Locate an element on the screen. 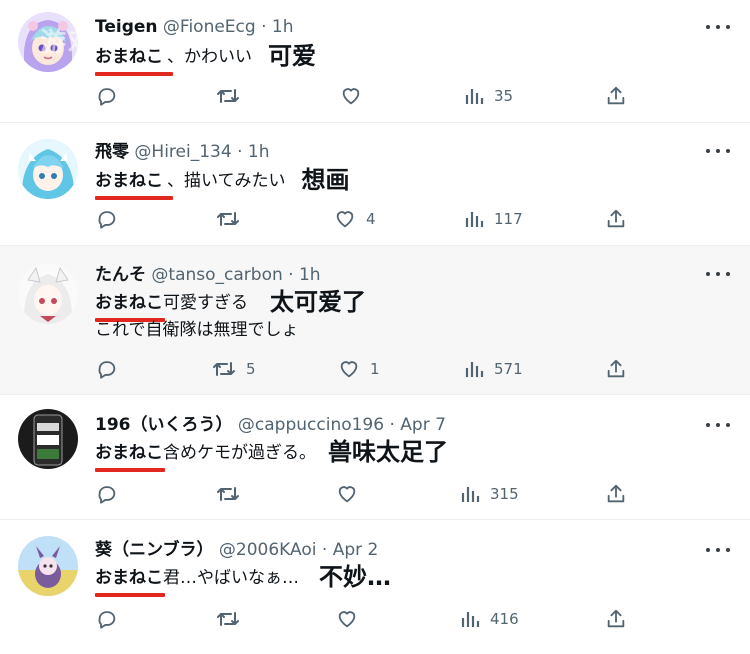 The image size is (750, 654). tweet-text-line-2: これで自衛隊は無理でしょ is located at coordinates (197, 330).